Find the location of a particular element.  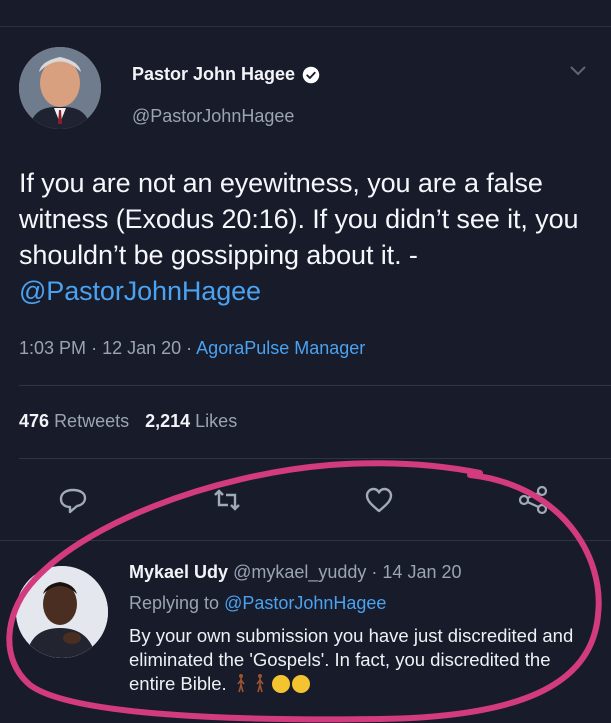

likes-label: Likes is located at coordinates (216, 421).